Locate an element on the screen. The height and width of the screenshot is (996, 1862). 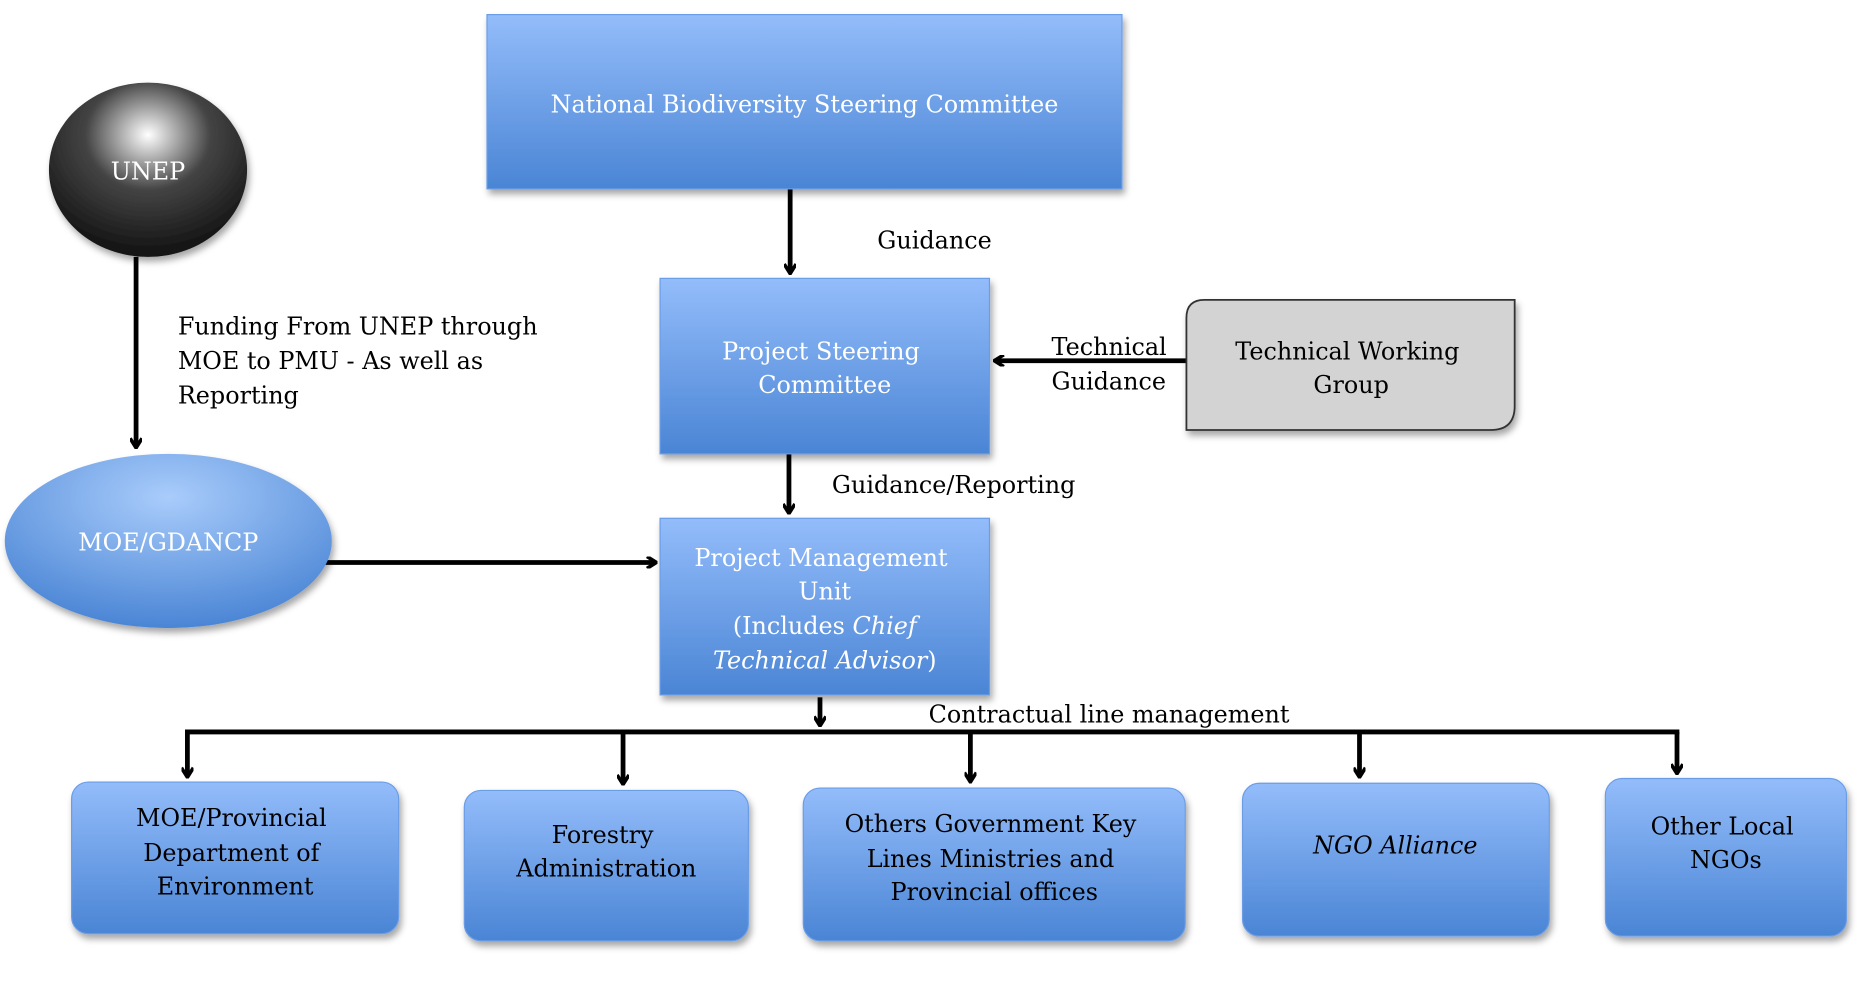
node-label: UNEP is located at coordinates (148, 171).